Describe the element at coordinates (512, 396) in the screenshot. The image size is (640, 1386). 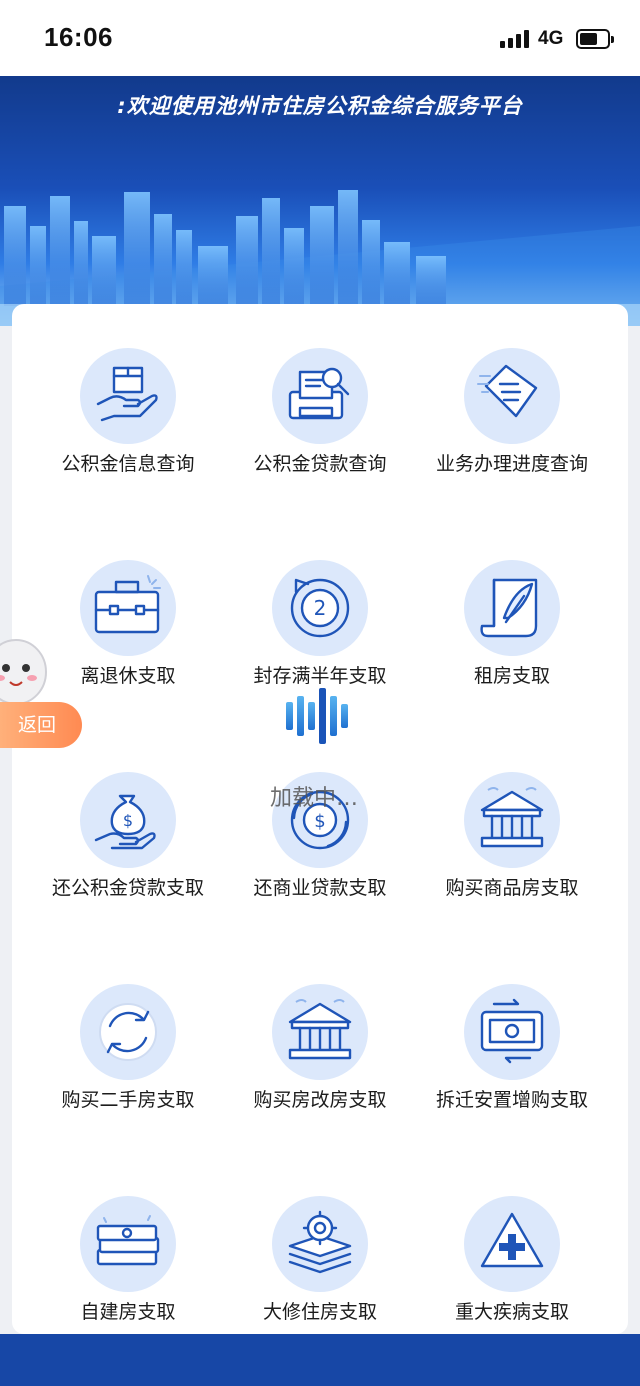
I see `document-progress-icon` at that location.